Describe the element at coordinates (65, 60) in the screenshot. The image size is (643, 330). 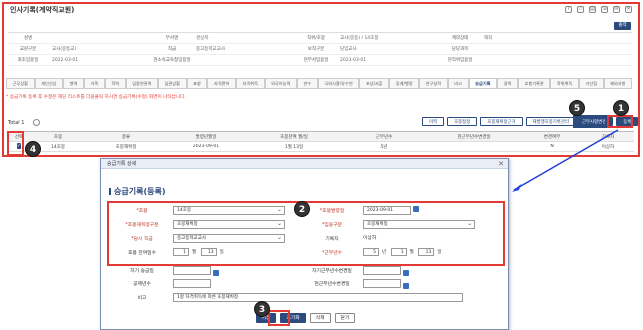
I see `info-value: 2022-03-01` at that location.